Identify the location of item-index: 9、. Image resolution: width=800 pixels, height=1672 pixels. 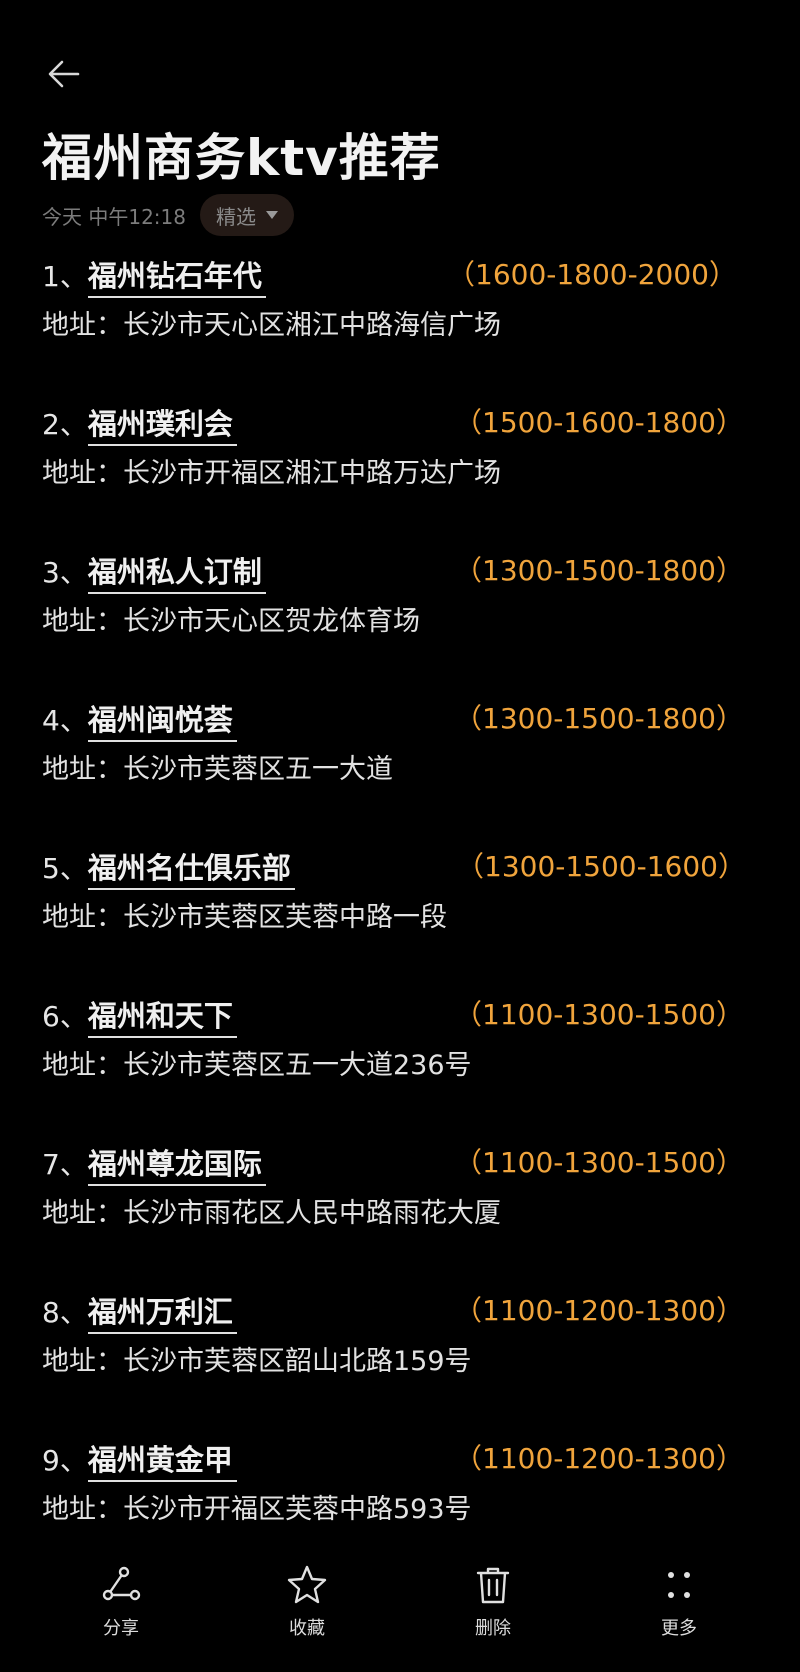
(65, 1460).